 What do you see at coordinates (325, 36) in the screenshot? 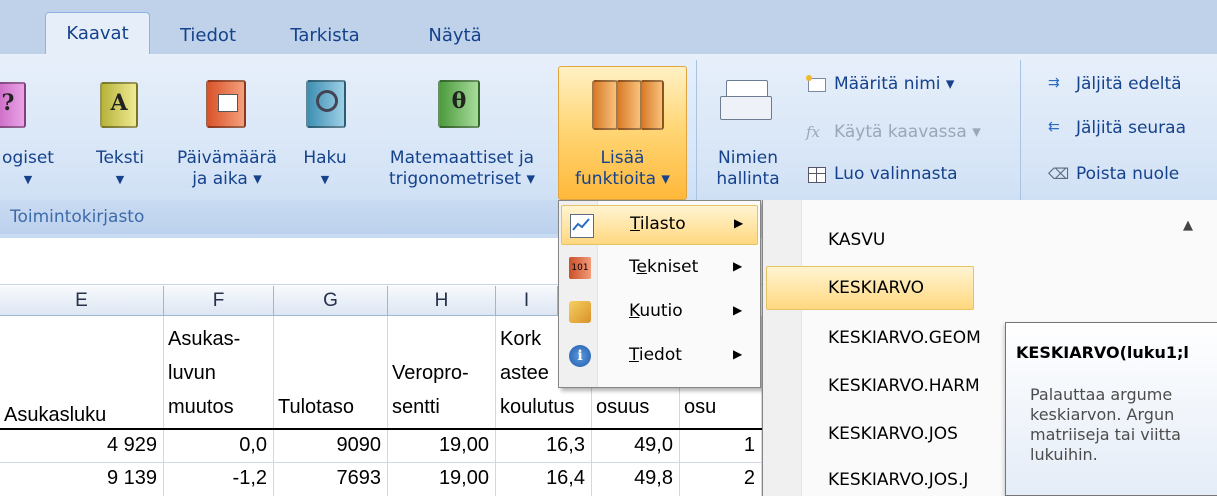
I see `tab-tarkista: Tarkista` at bounding box center [325, 36].